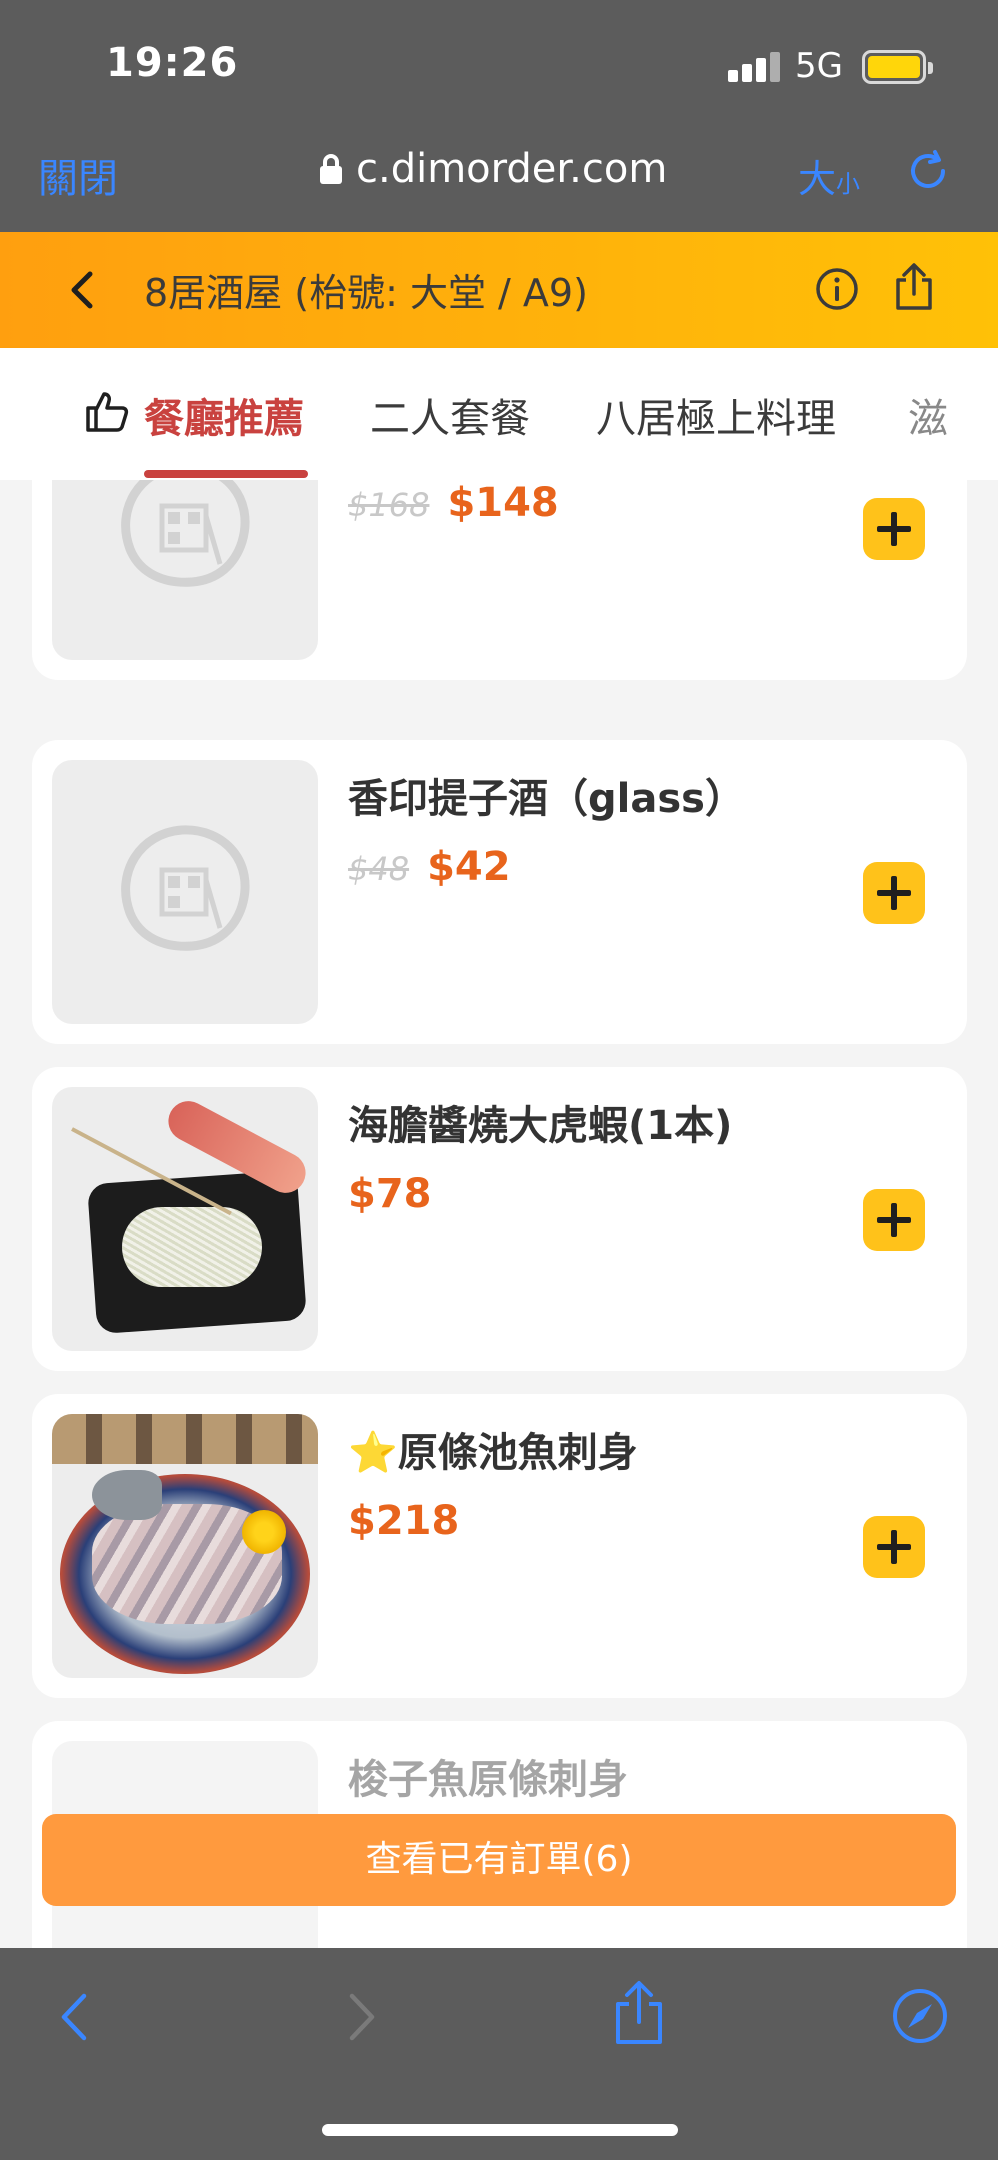 The image size is (998, 2160). What do you see at coordinates (716, 415) in the screenshot?
I see `tab-premium-dishes: 八居極上料理` at bounding box center [716, 415].